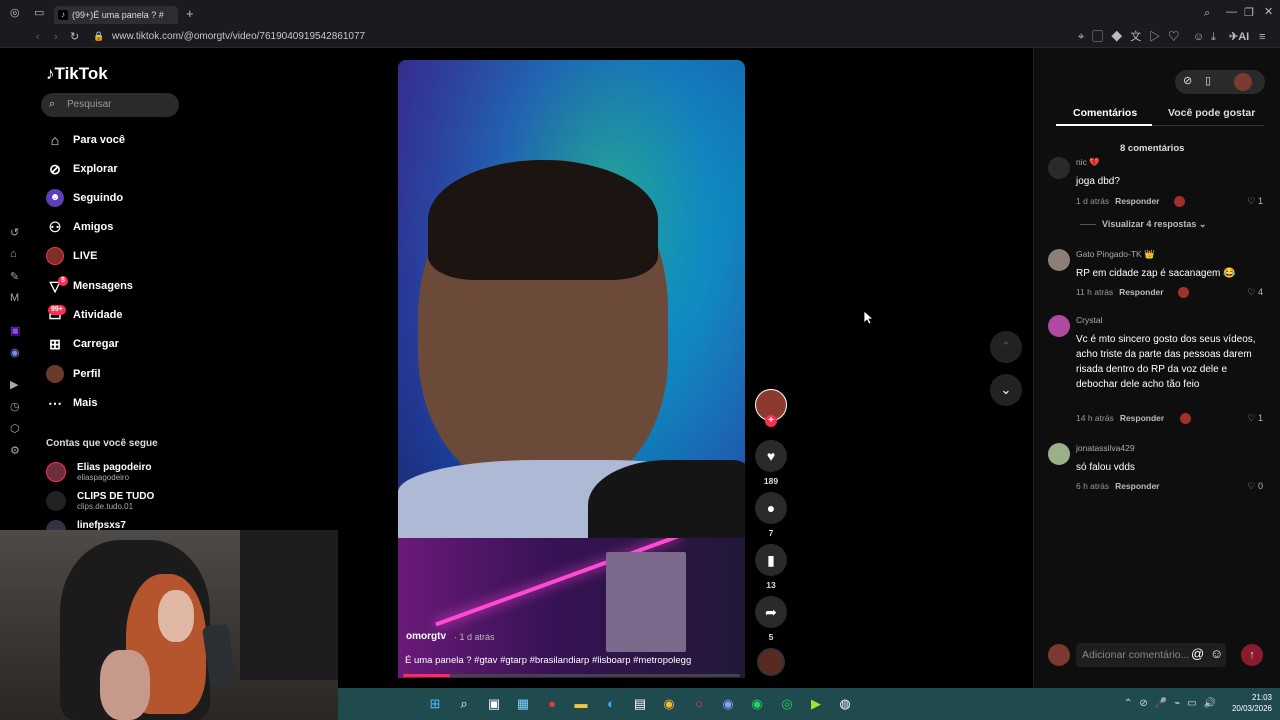  I want to click on like-button: ♥, so click(771, 456).